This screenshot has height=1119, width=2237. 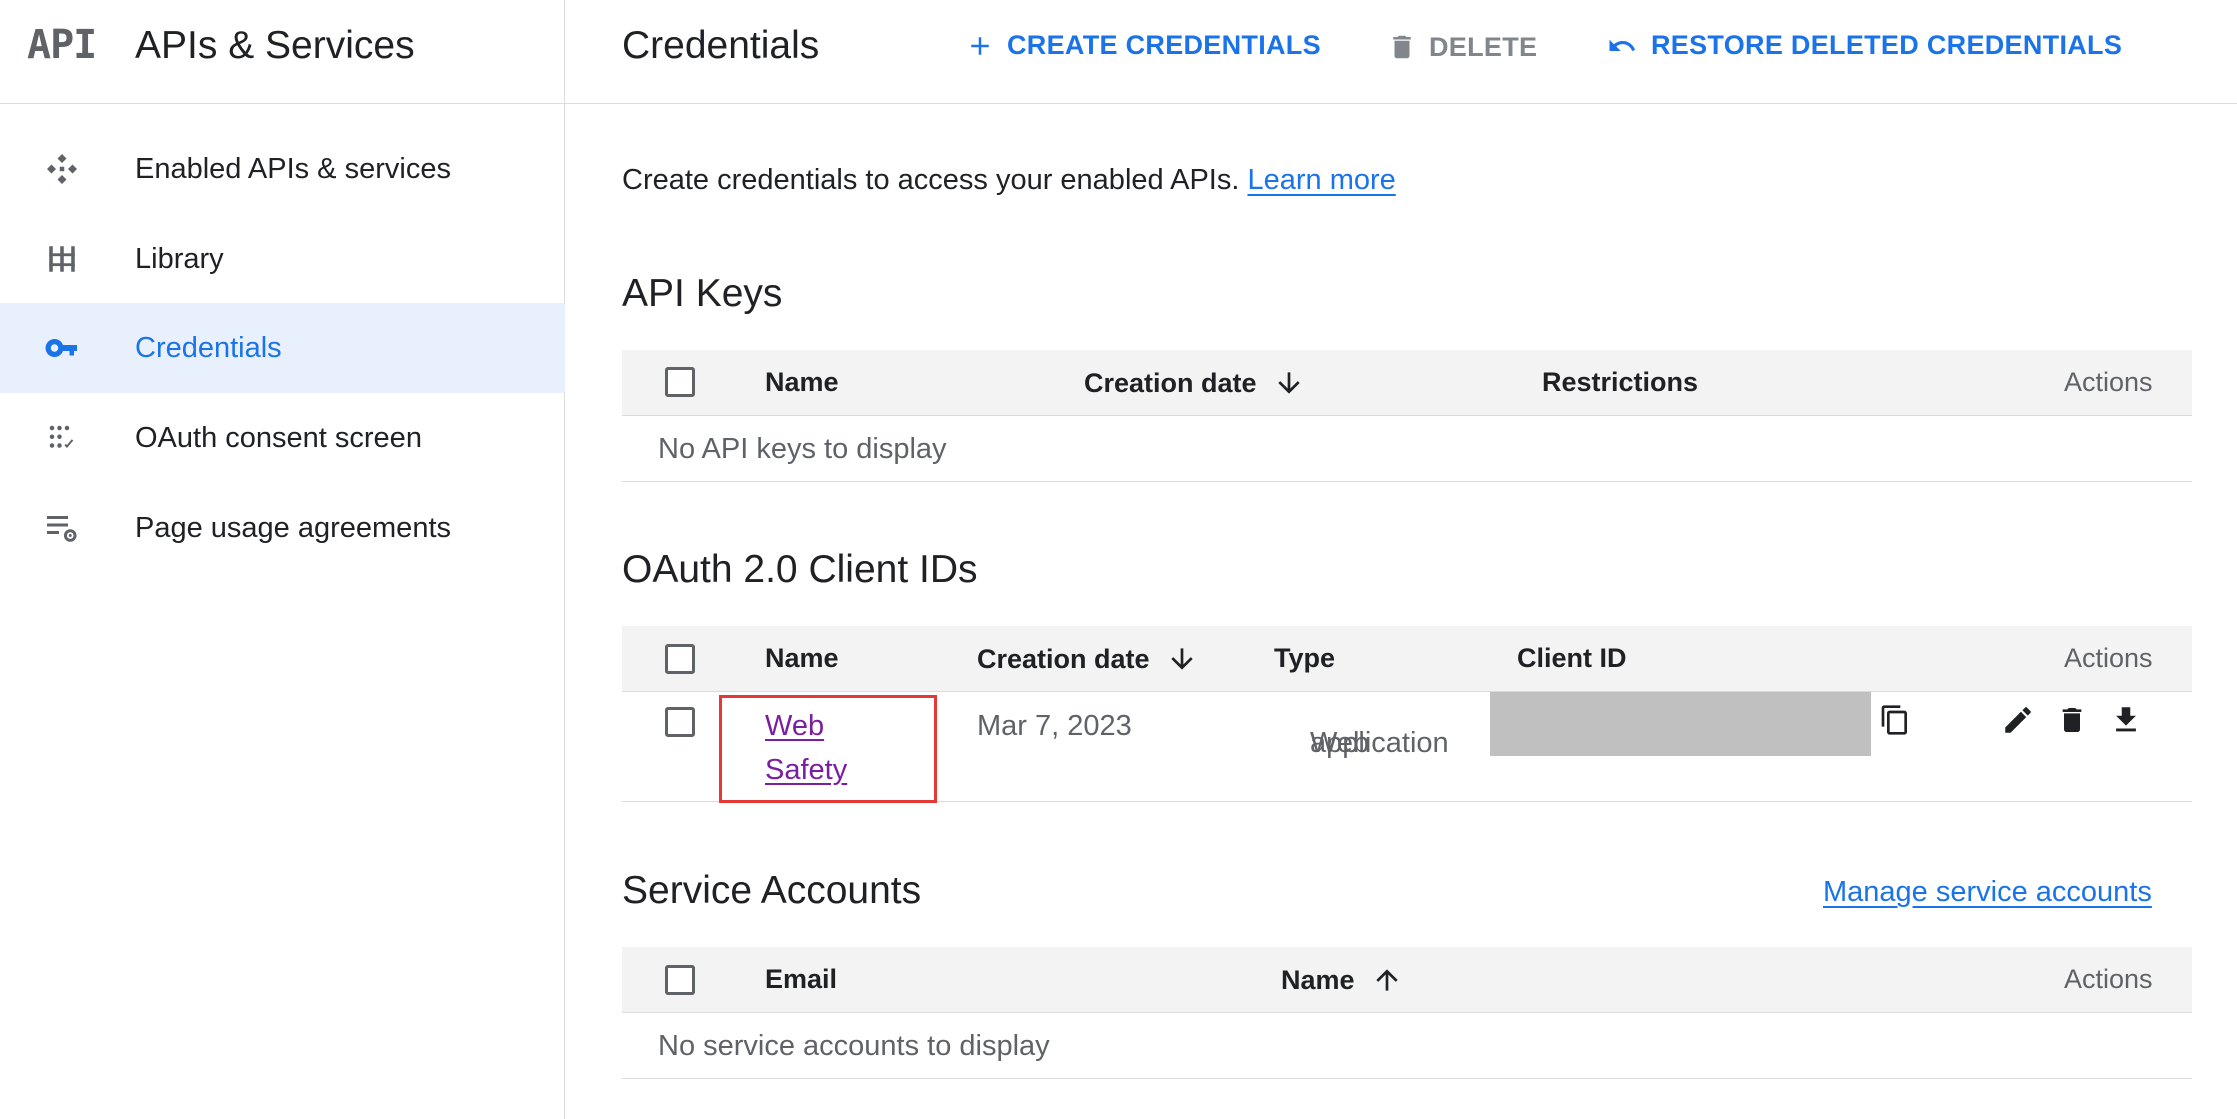 What do you see at coordinates (1379, 743) in the screenshot?
I see `type-line2: application` at bounding box center [1379, 743].